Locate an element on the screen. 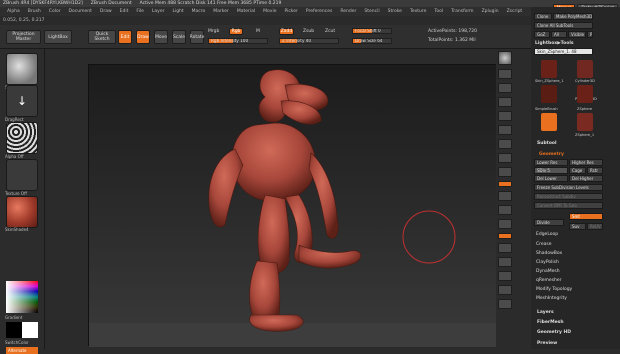 The image size is (620, 354). menu-file: File is located at coordinates (140, 11).